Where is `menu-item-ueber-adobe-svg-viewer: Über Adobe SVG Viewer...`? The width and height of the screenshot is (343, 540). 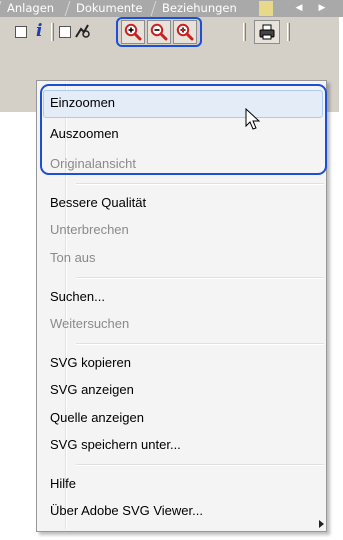
menu-item-ueber-adobe-svg-viewer: Über Adobe SVG Viewer... is located at coordinates (126, 510).